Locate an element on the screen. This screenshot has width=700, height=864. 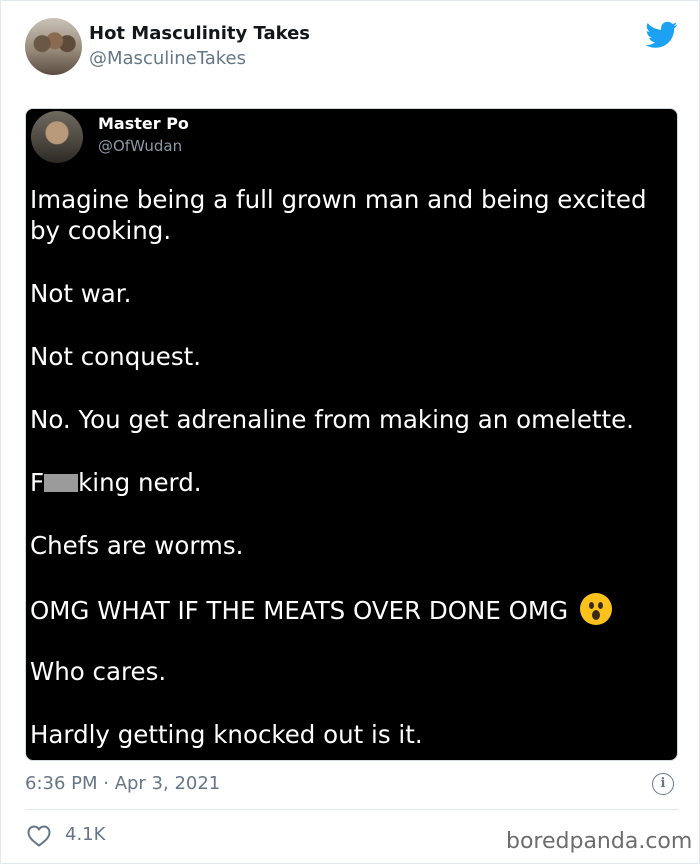
watermark: boredpanda.com is located at coordinates (599, 841).